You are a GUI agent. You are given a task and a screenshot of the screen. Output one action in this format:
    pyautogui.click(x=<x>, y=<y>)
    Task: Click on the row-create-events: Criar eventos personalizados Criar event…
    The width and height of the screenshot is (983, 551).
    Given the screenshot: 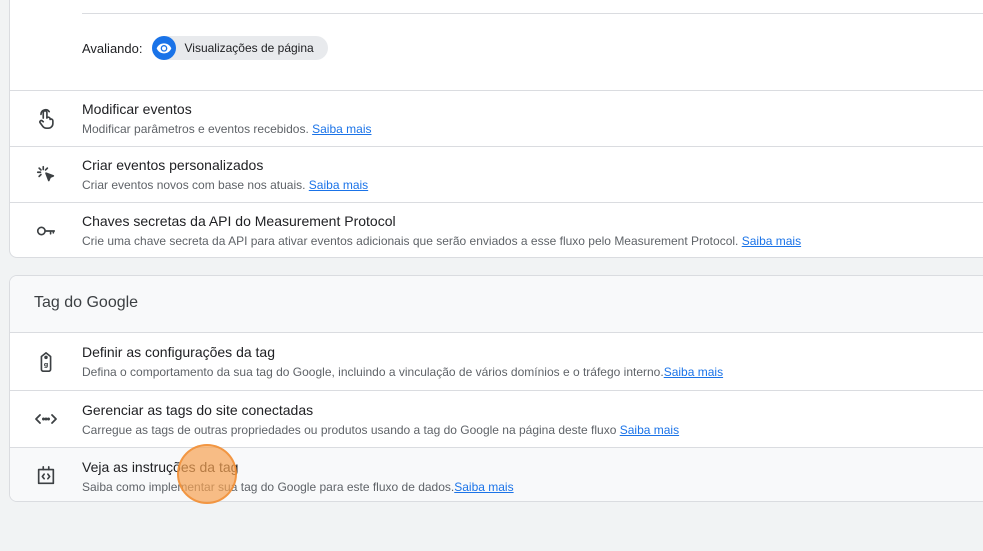 What is the action you would take?
    pyautogui.click(x=496, y=174)
    